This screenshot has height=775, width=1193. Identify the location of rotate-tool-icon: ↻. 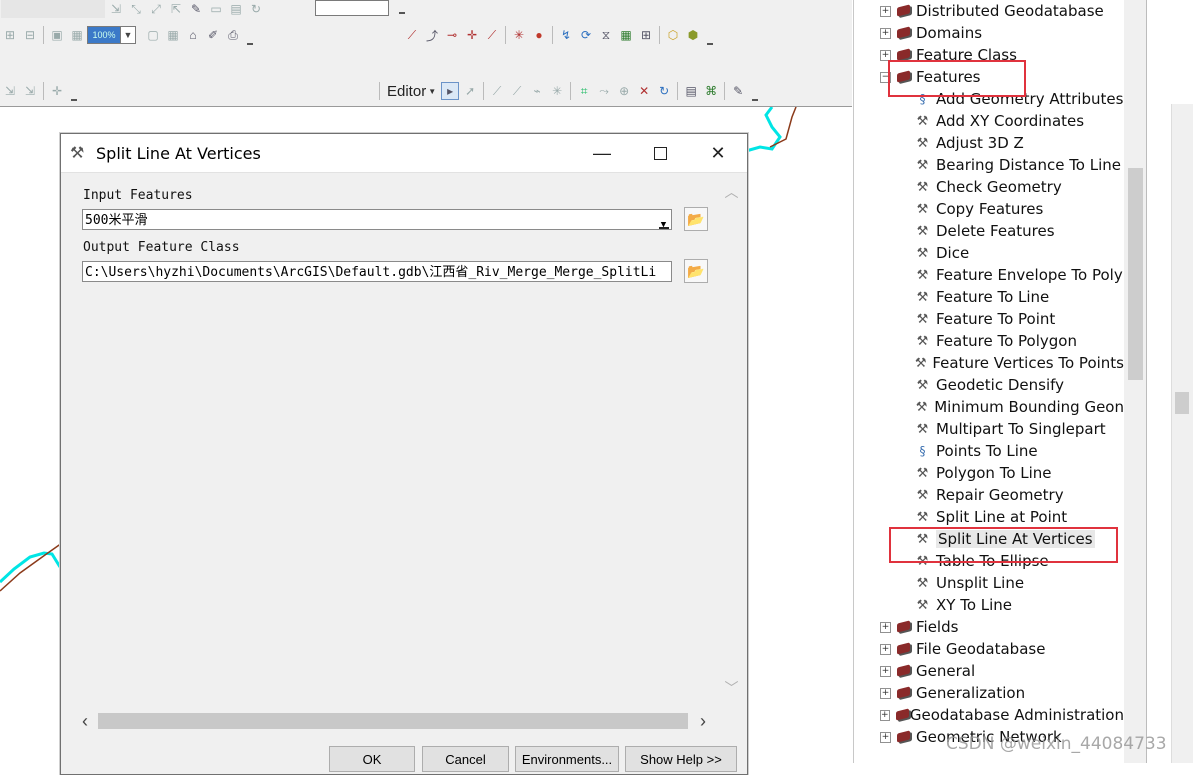
(664, 91).